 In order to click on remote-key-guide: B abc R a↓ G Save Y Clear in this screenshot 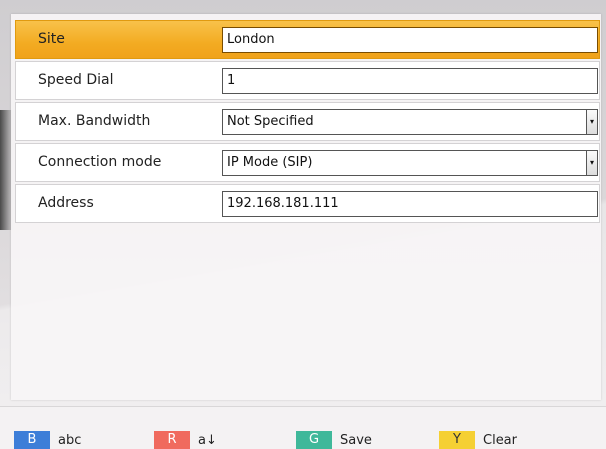, I will do `click(303, 427)`.